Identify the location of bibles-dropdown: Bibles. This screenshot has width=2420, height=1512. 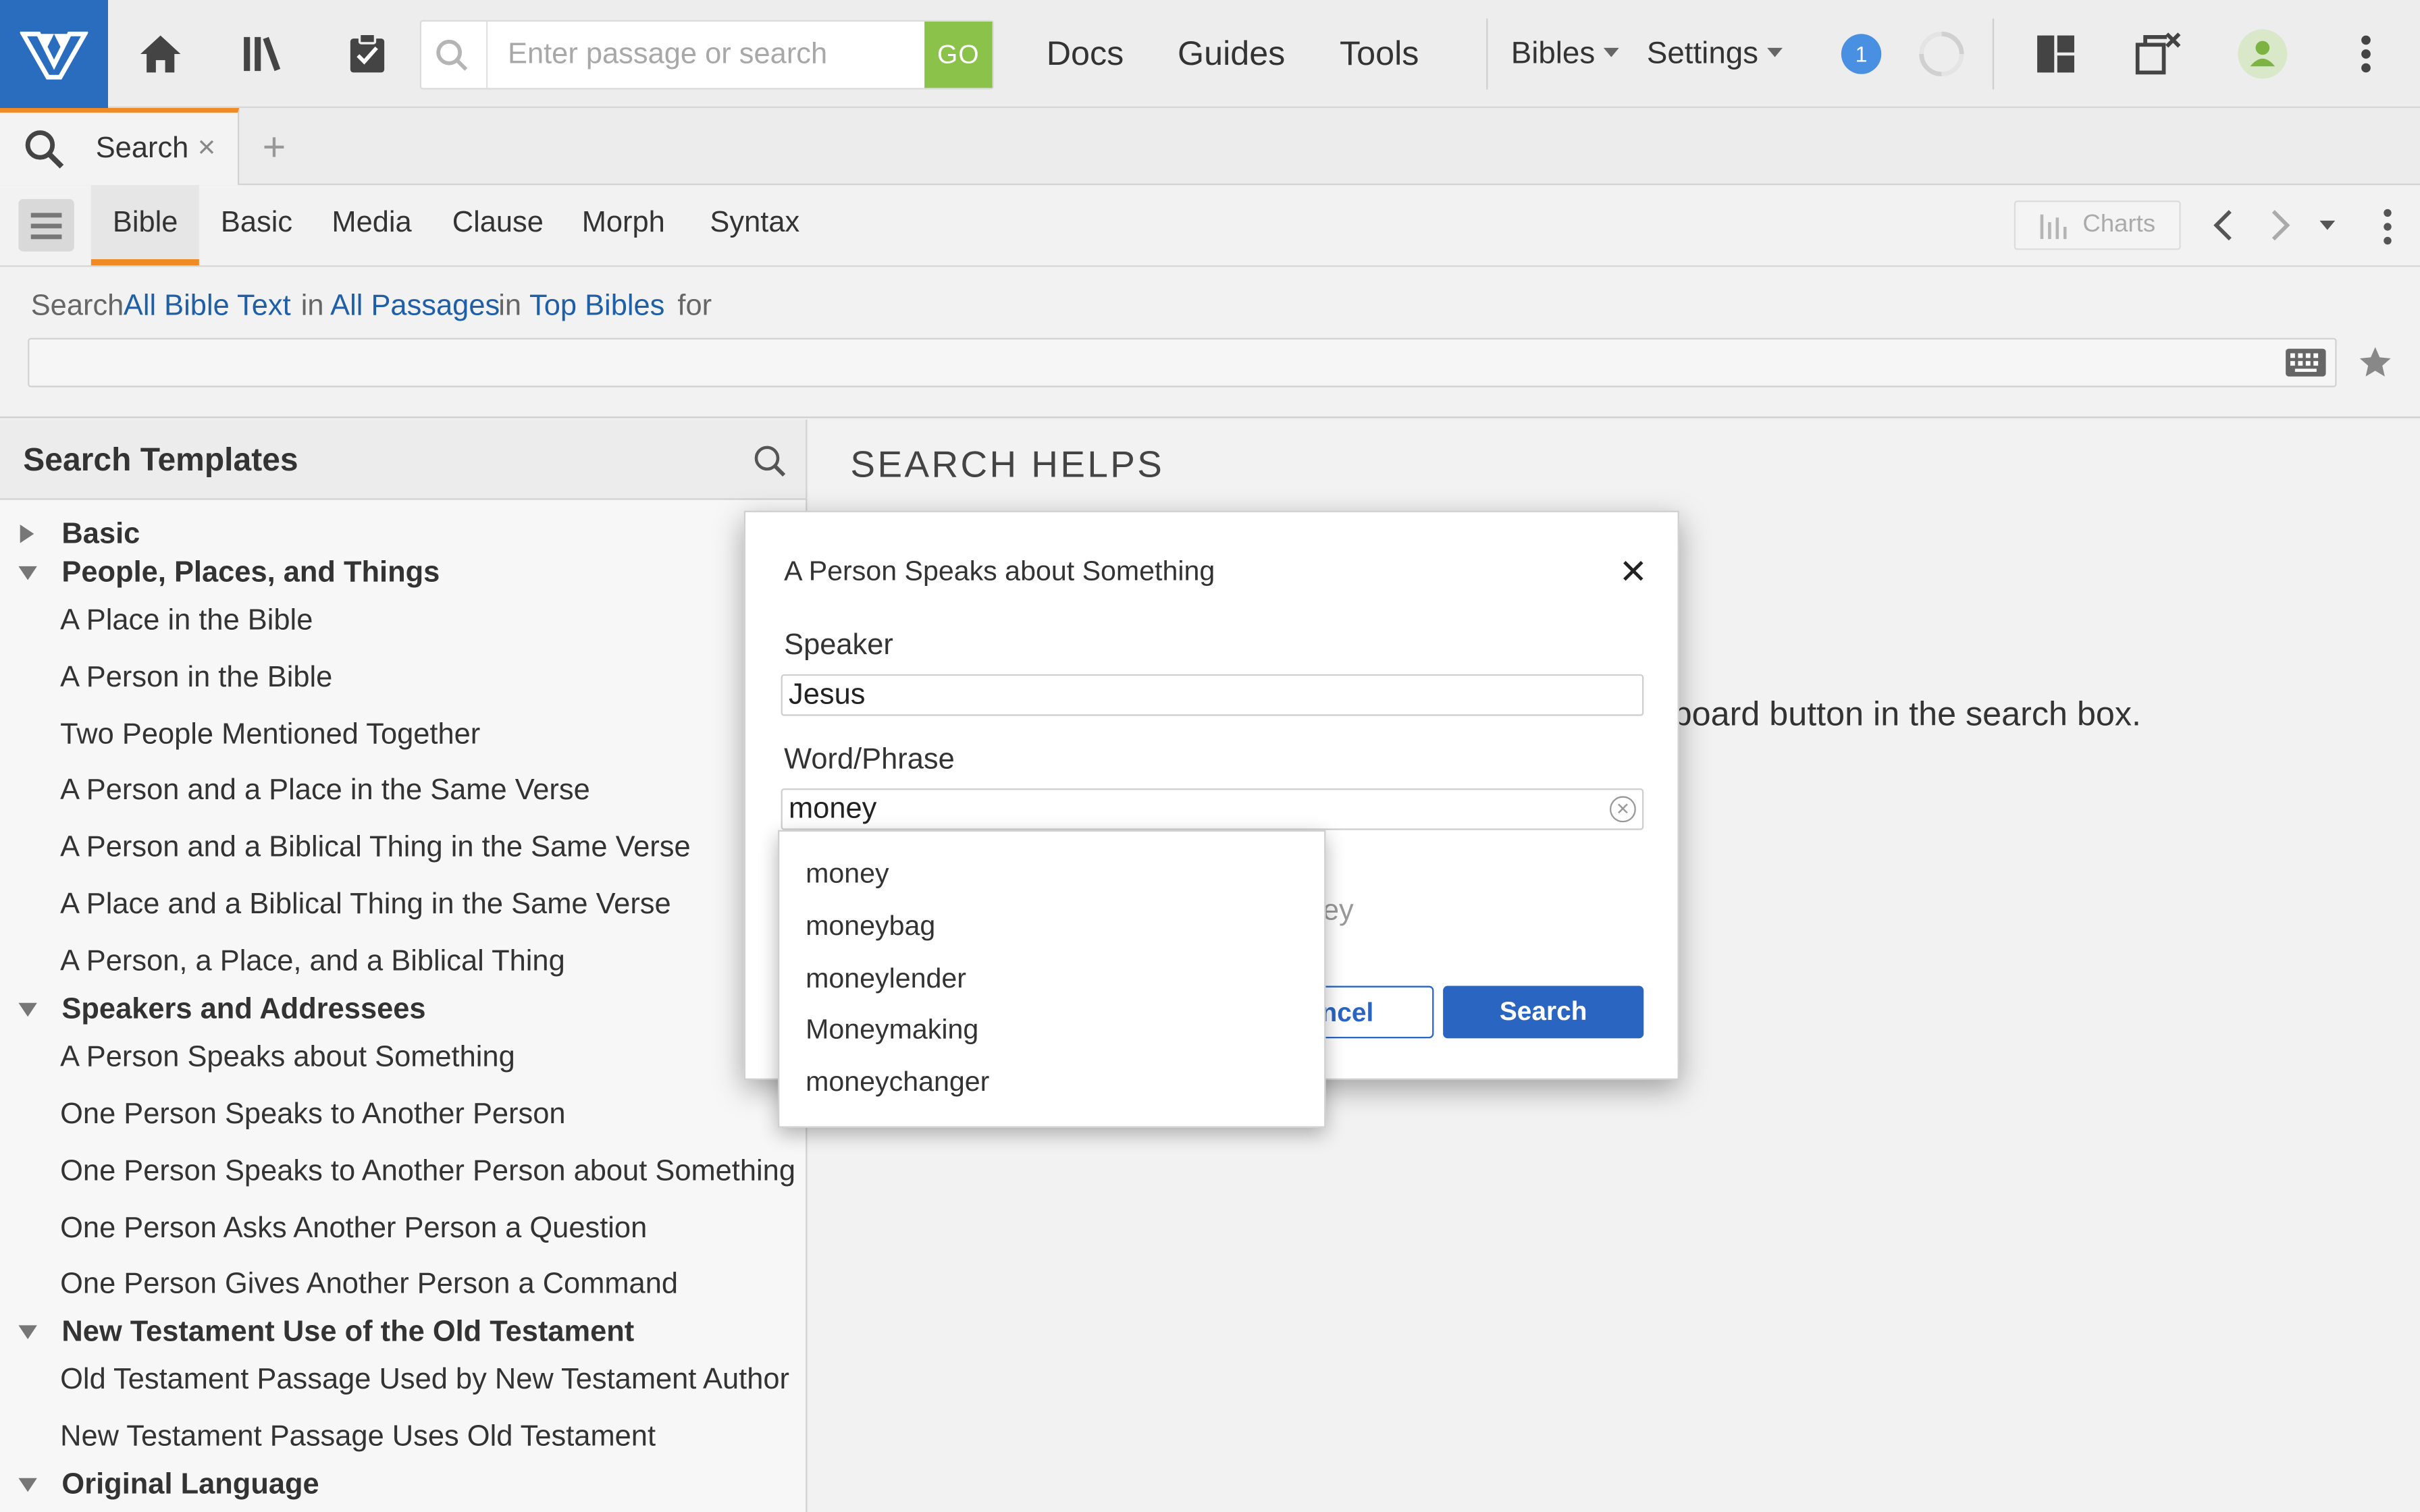
(1565, 55).